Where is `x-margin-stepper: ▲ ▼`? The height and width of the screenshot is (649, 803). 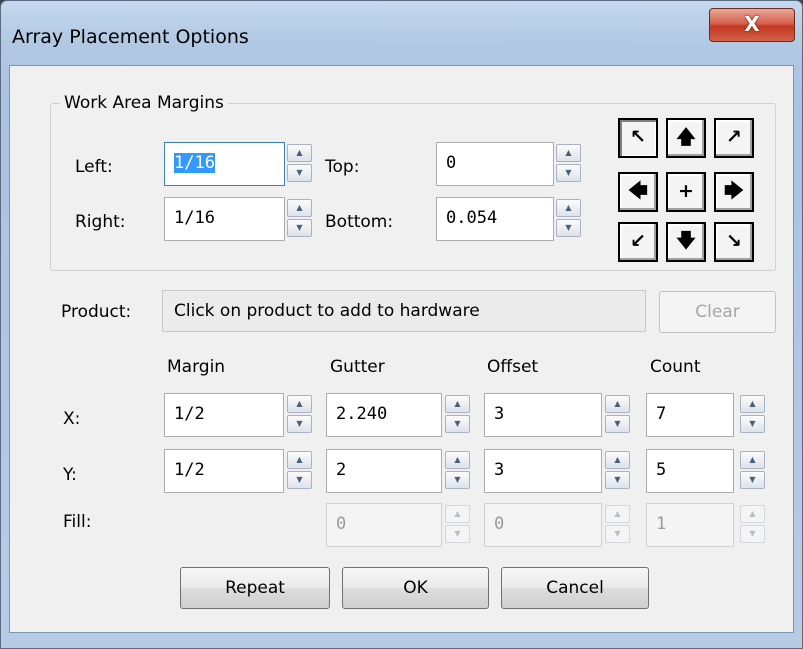 x-margin-stepper: ▲ ▼ is located at coordinates (299, 414).